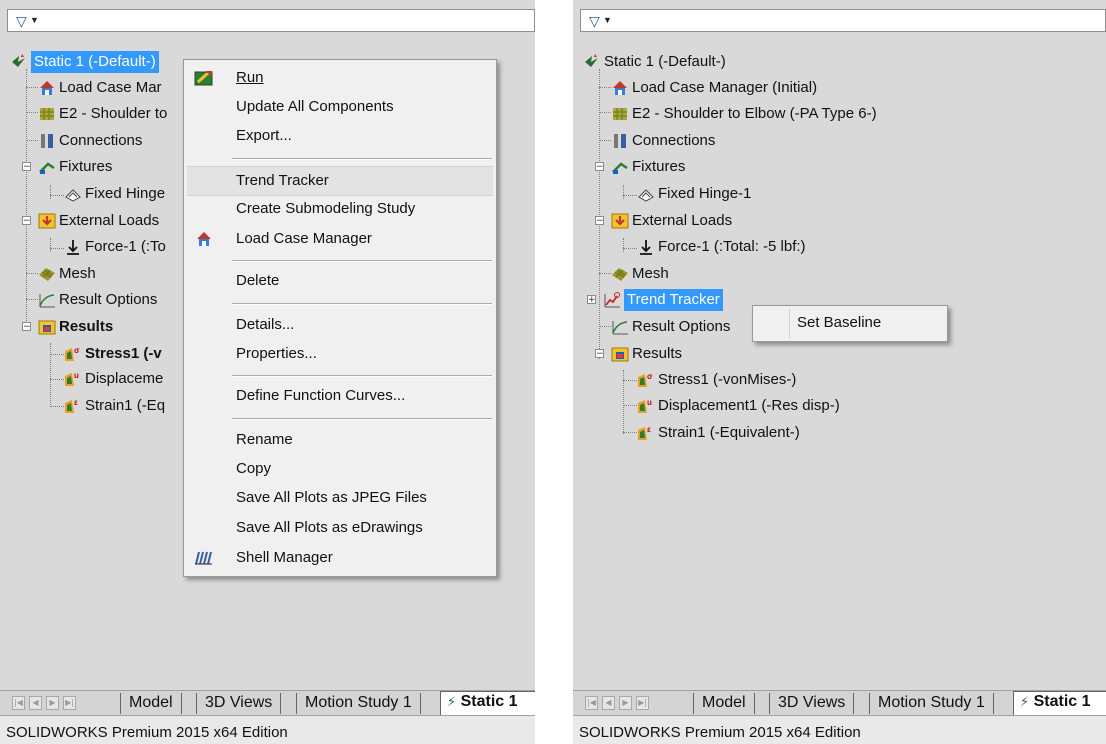 This screenshot has width=1106, height=744. Describe the element at coordinates (716, 380) in the screenshot. I see `tree-item-stress-plot: σ Stress1 (-vonMises-)` at that location.